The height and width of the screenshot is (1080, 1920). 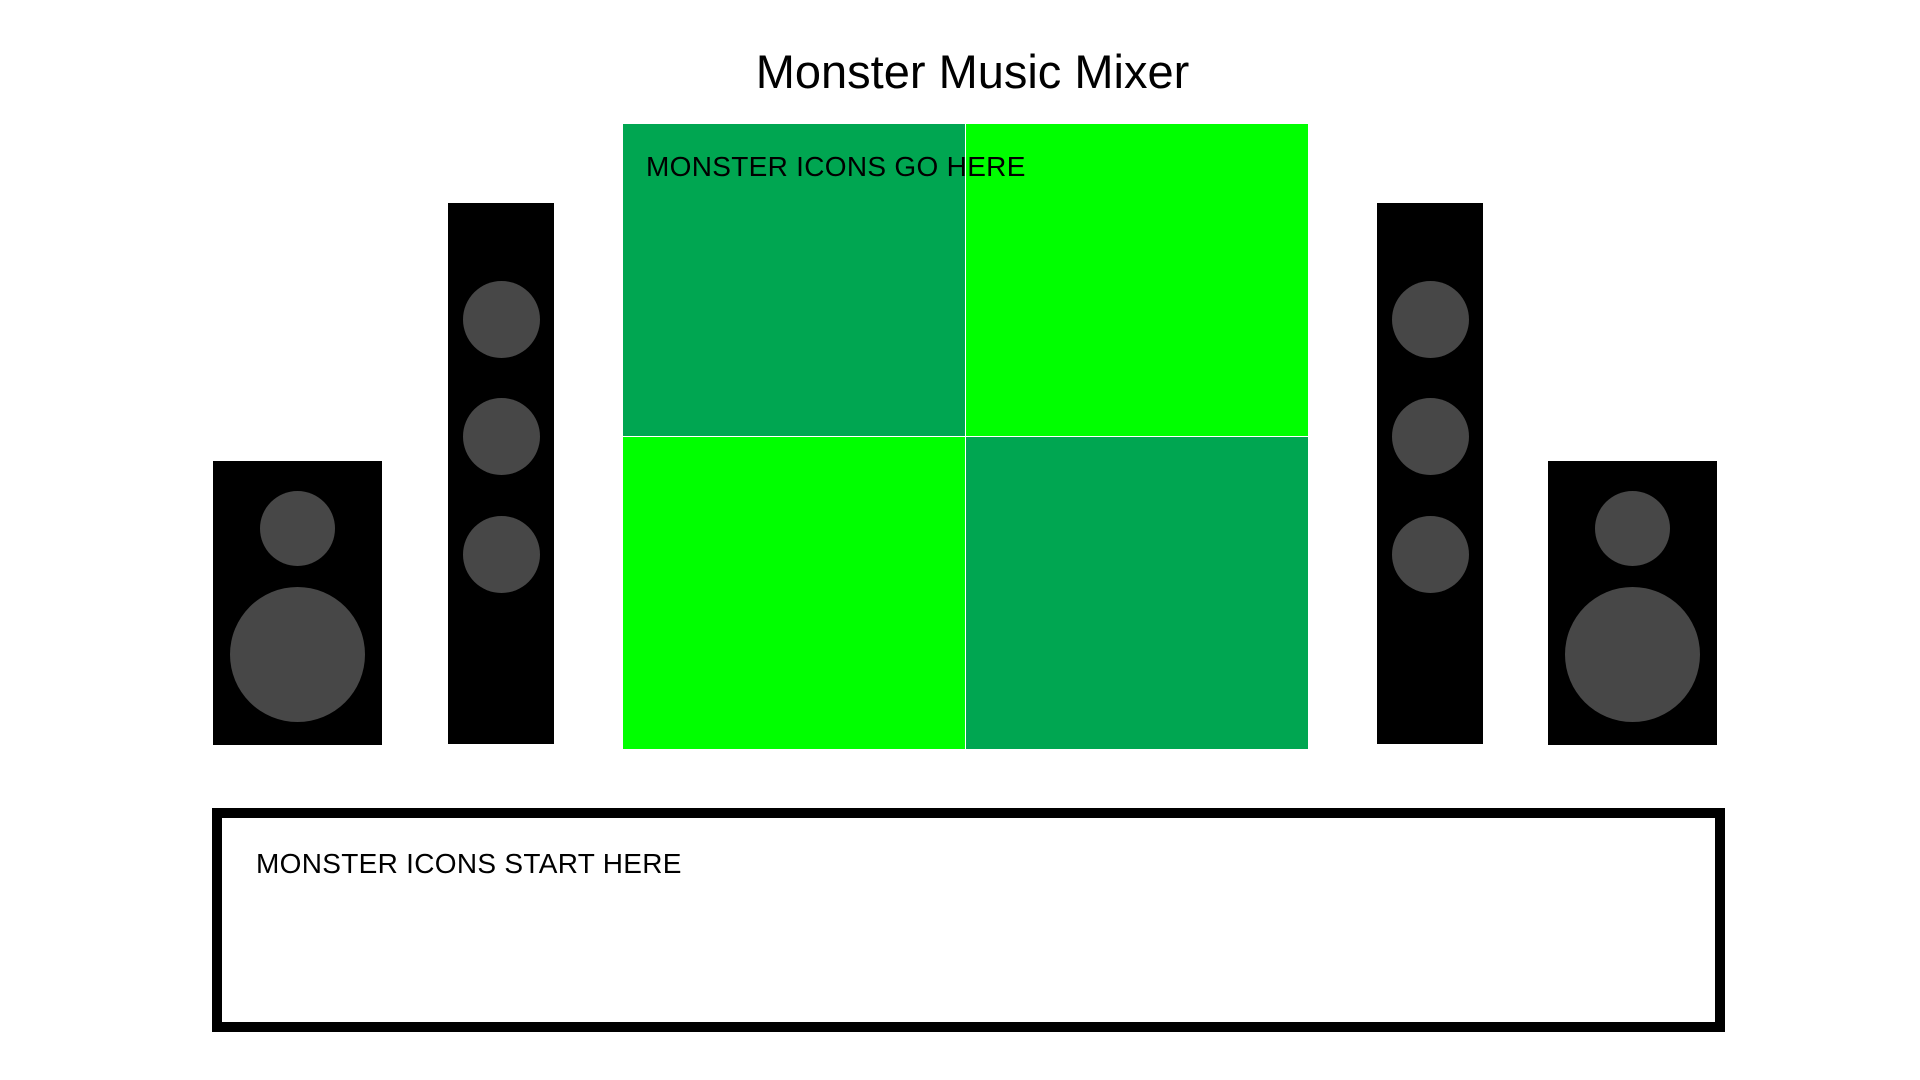 I want to click on drop-zone-label: MONSTER ICONS GO HERE, so click(x=836, y=166).